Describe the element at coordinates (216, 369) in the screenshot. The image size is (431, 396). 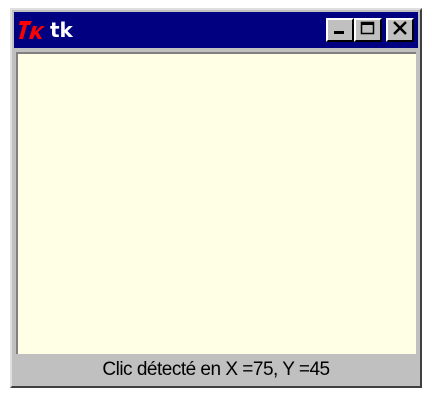
I see `status-label: Clic détecté en X =75, Y =45` at that location.